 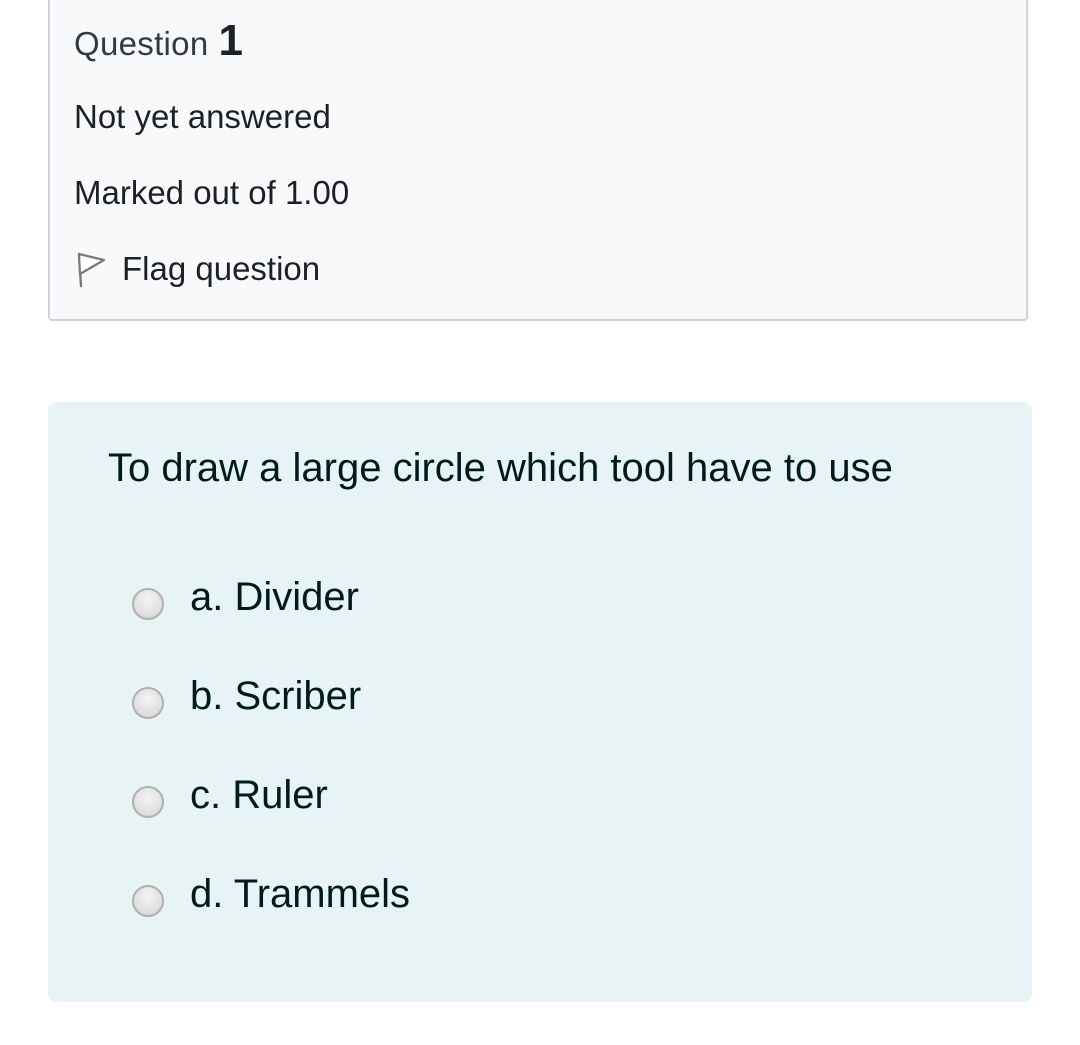 What do you see at coordinates (91, 269) in the screenshot?
I see `flag-icon` at bounding box center [91, 269].